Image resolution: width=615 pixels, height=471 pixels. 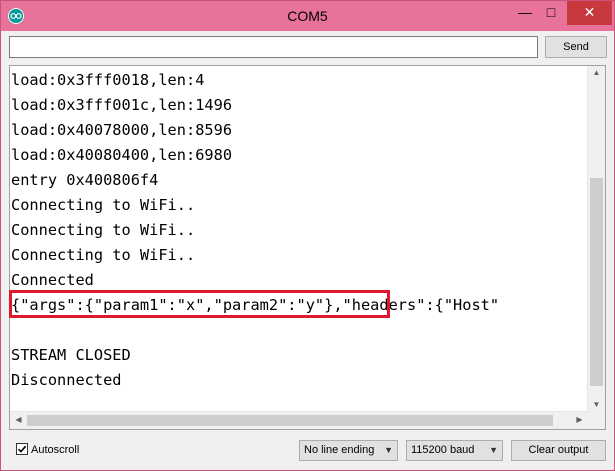 I want to click on scroll-corner, so click(x=596, y=420).